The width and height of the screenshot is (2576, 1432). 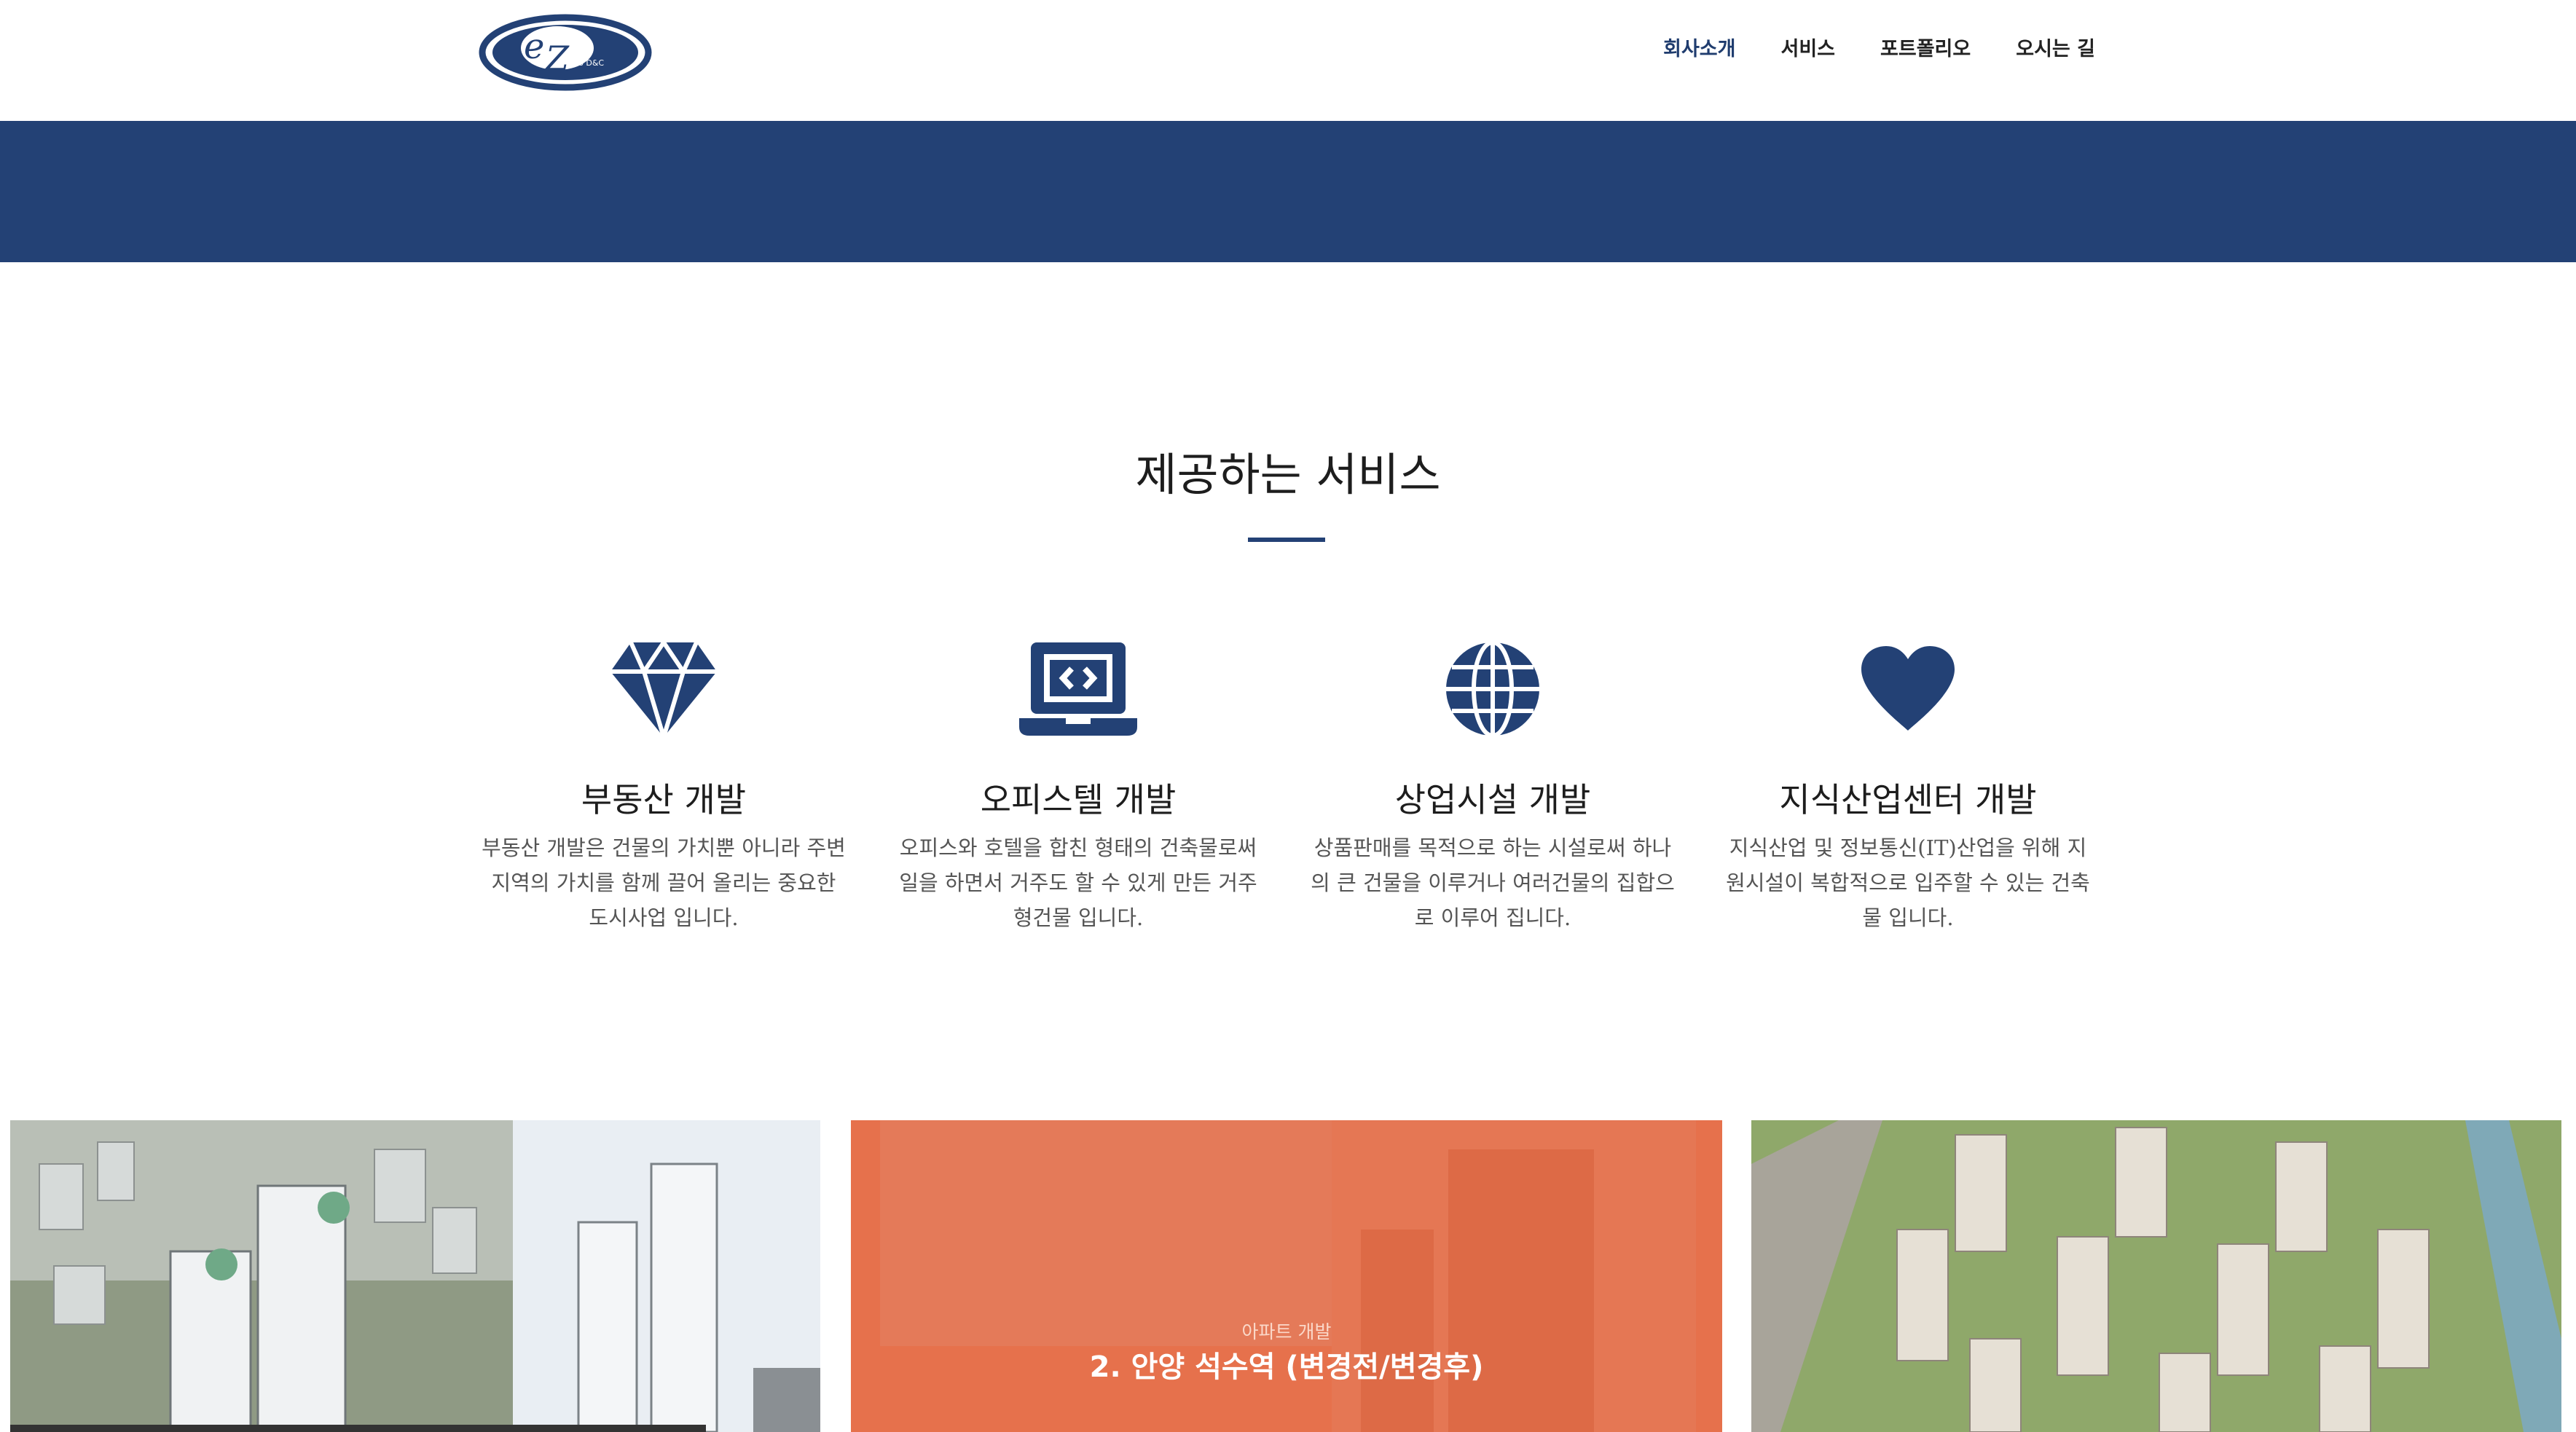 What do you see at coordinates (1288, 191) in the screenshot?
I see `hero-banner` at bounding box center [1288, 191].